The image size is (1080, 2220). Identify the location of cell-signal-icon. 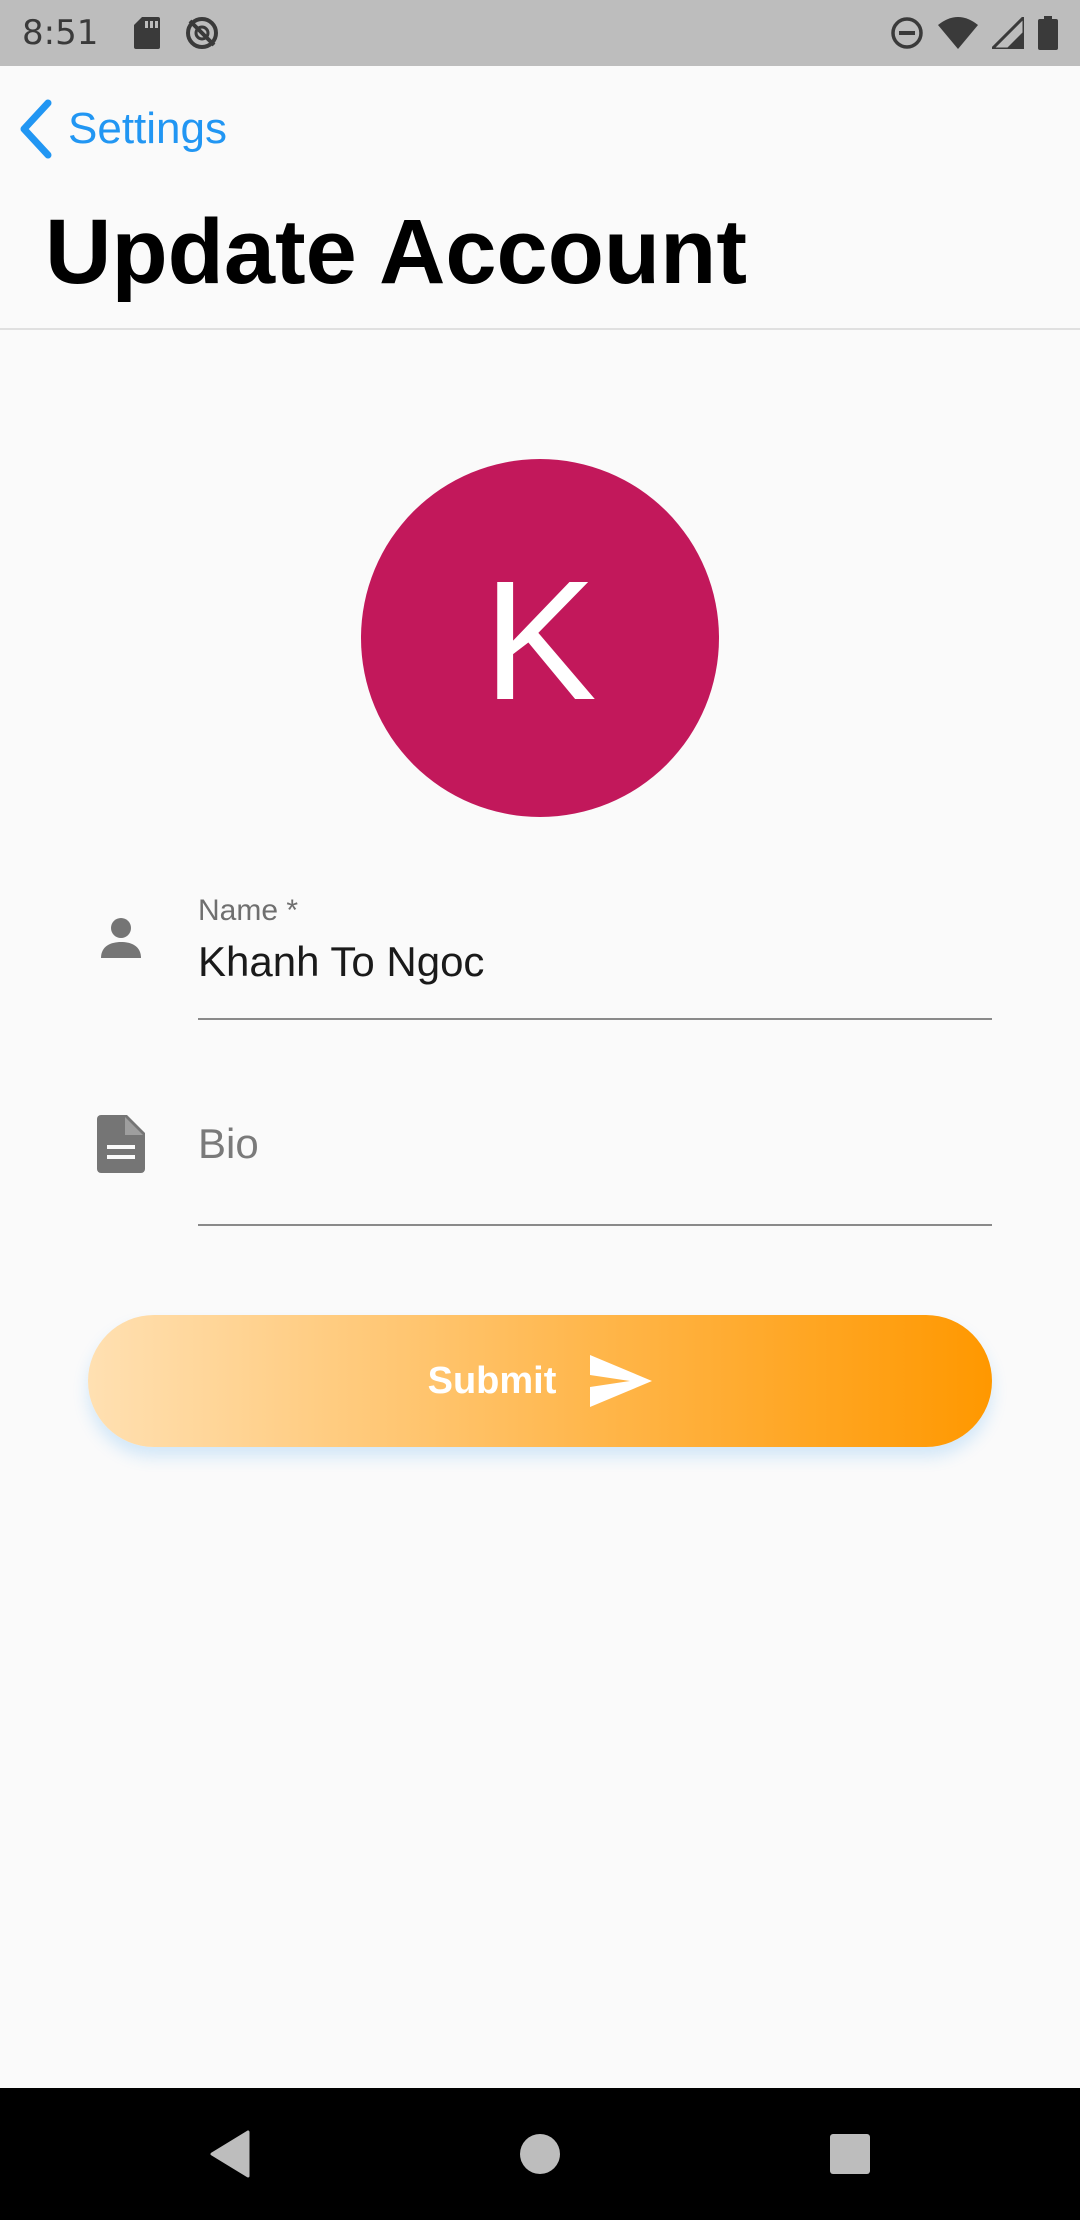
(1008, 33).